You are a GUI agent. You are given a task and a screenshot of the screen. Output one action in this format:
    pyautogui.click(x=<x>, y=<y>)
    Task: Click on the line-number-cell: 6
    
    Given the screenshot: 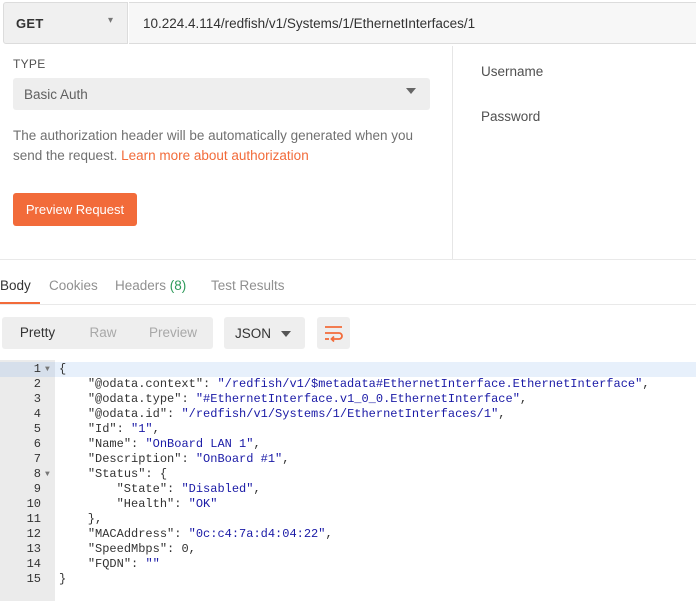 What is the action you would take?
    pyautogui.click(x=27, y=444)
    